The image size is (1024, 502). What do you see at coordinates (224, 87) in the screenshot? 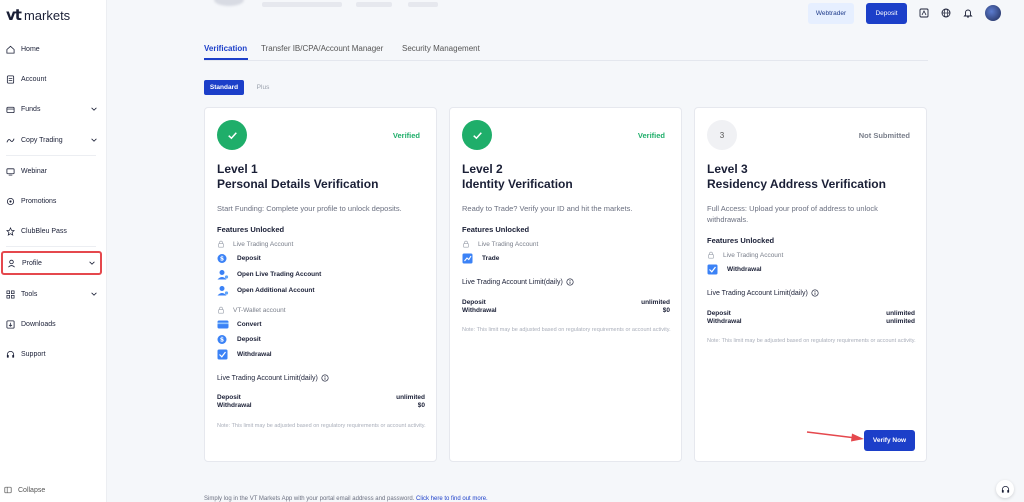
I see `segment-standard: Standard` at bounding box center [224, 87].